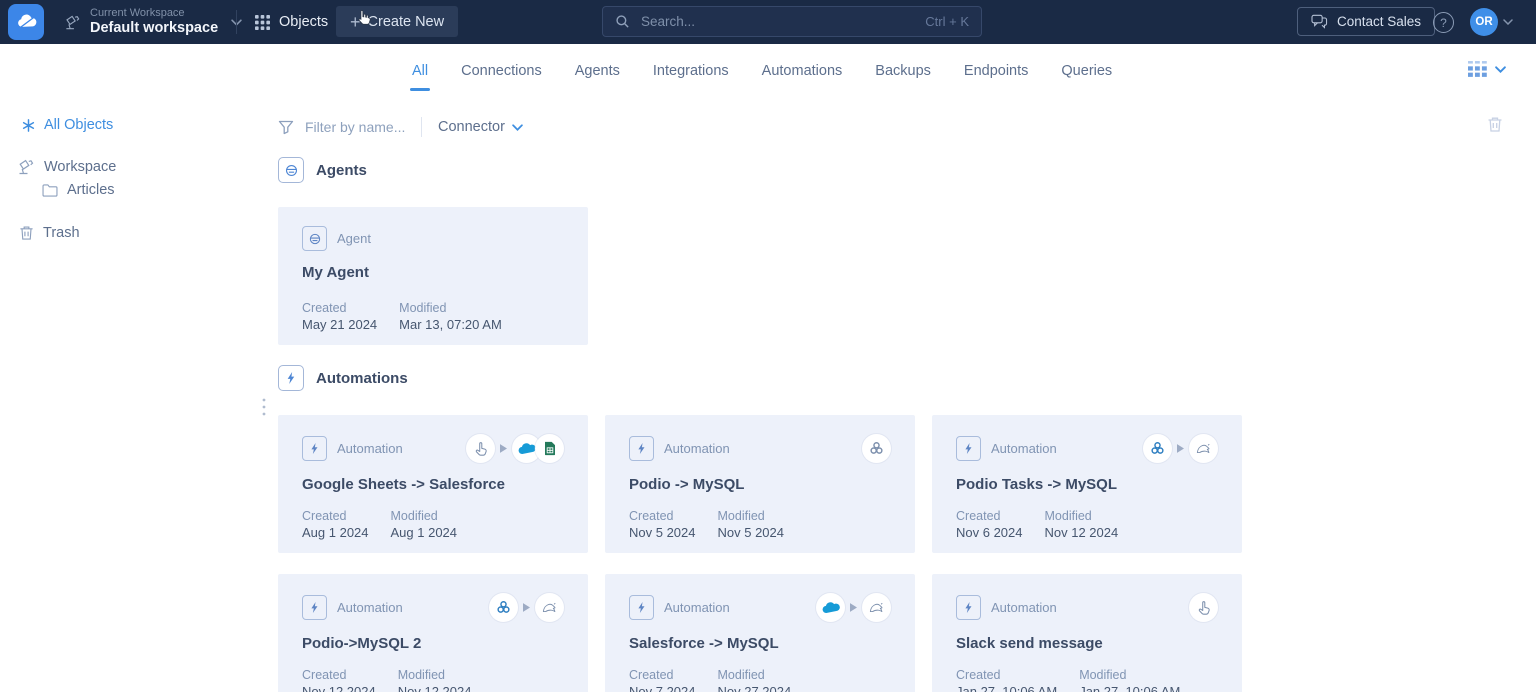 This screenshot has height=692, width=1536. What do you see at coordinates (471, 127) in the screenshot?
I see `connector-filter-label: Connector` at bounding box center [471, 127].